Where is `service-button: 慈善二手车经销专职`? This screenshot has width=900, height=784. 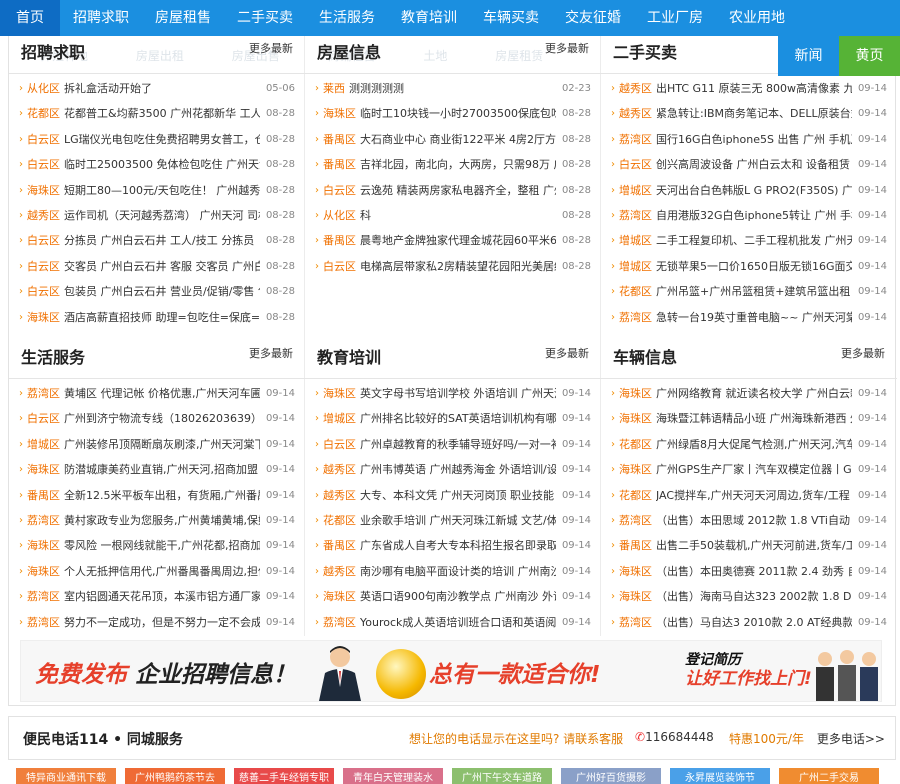 service-button: 慈善二手车经销专职 is located at coordinates (284, 776).